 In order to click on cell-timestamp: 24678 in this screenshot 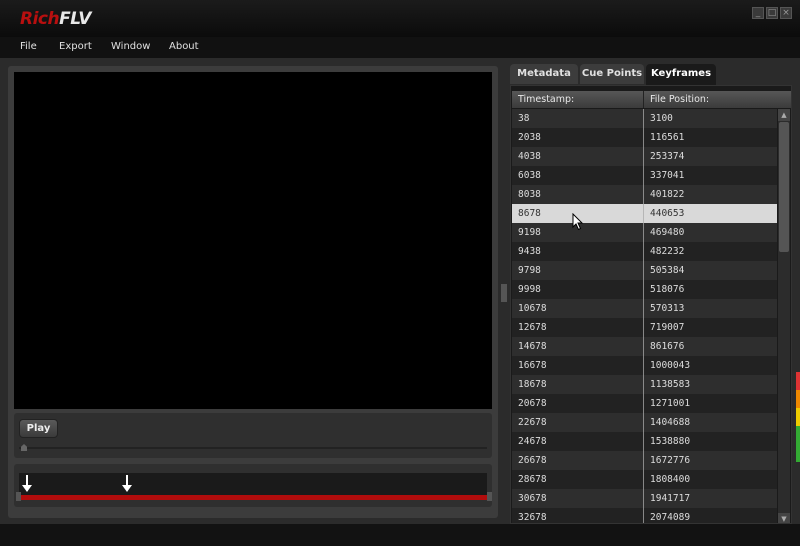, I will do `click(532, 441)`.